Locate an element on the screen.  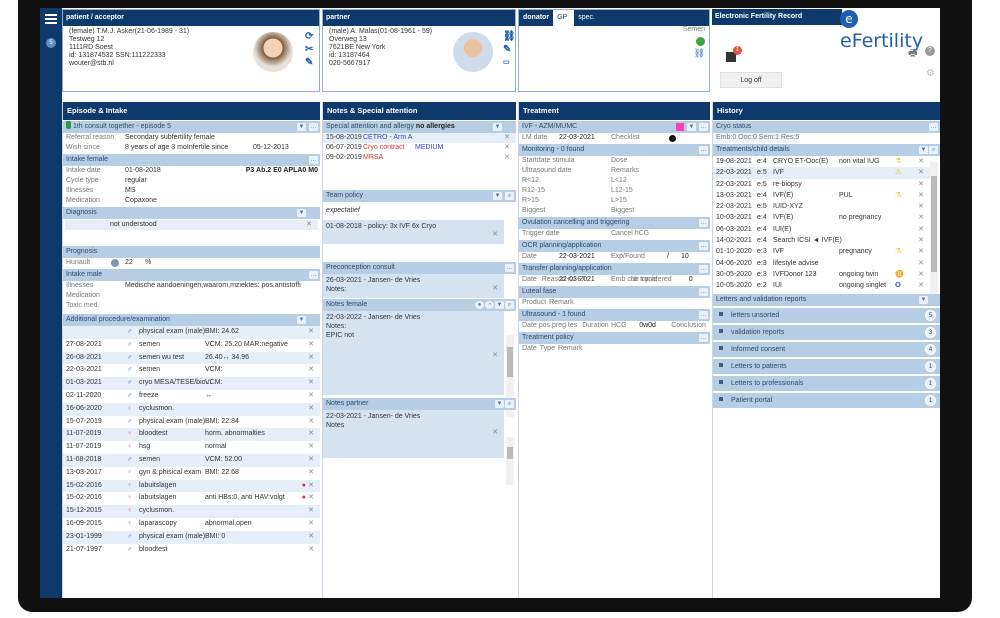
preconception-note: 26-03-2021 - Jansen- de Vries Notes: ✕ is located at coordinates (413, 286).